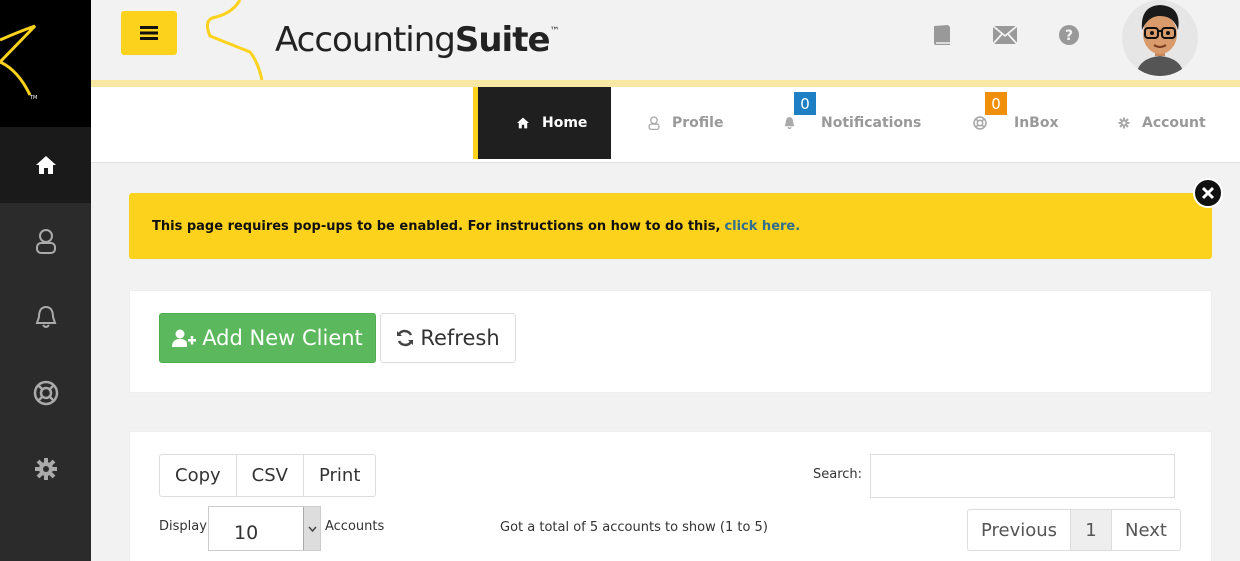  What do you see at coordinates (502, 40) in the screenshot?
I see `logo-bold: Suite` at bounding box center [502, 40].